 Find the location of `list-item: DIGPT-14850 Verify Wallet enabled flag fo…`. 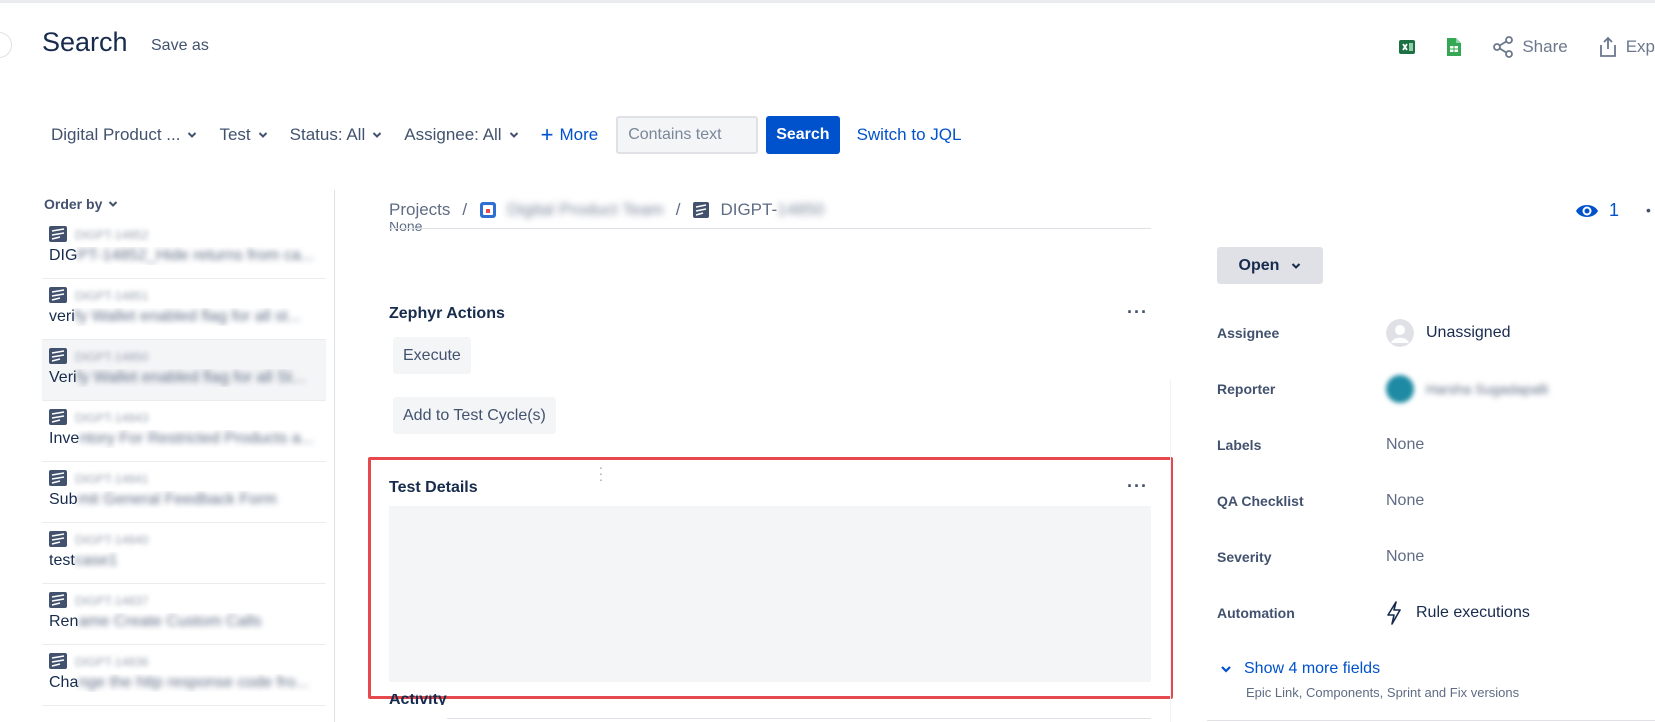

list-item: DIGPT-14850 Verify Wallet enabled flag fo… is located at coordinates (184, 370).